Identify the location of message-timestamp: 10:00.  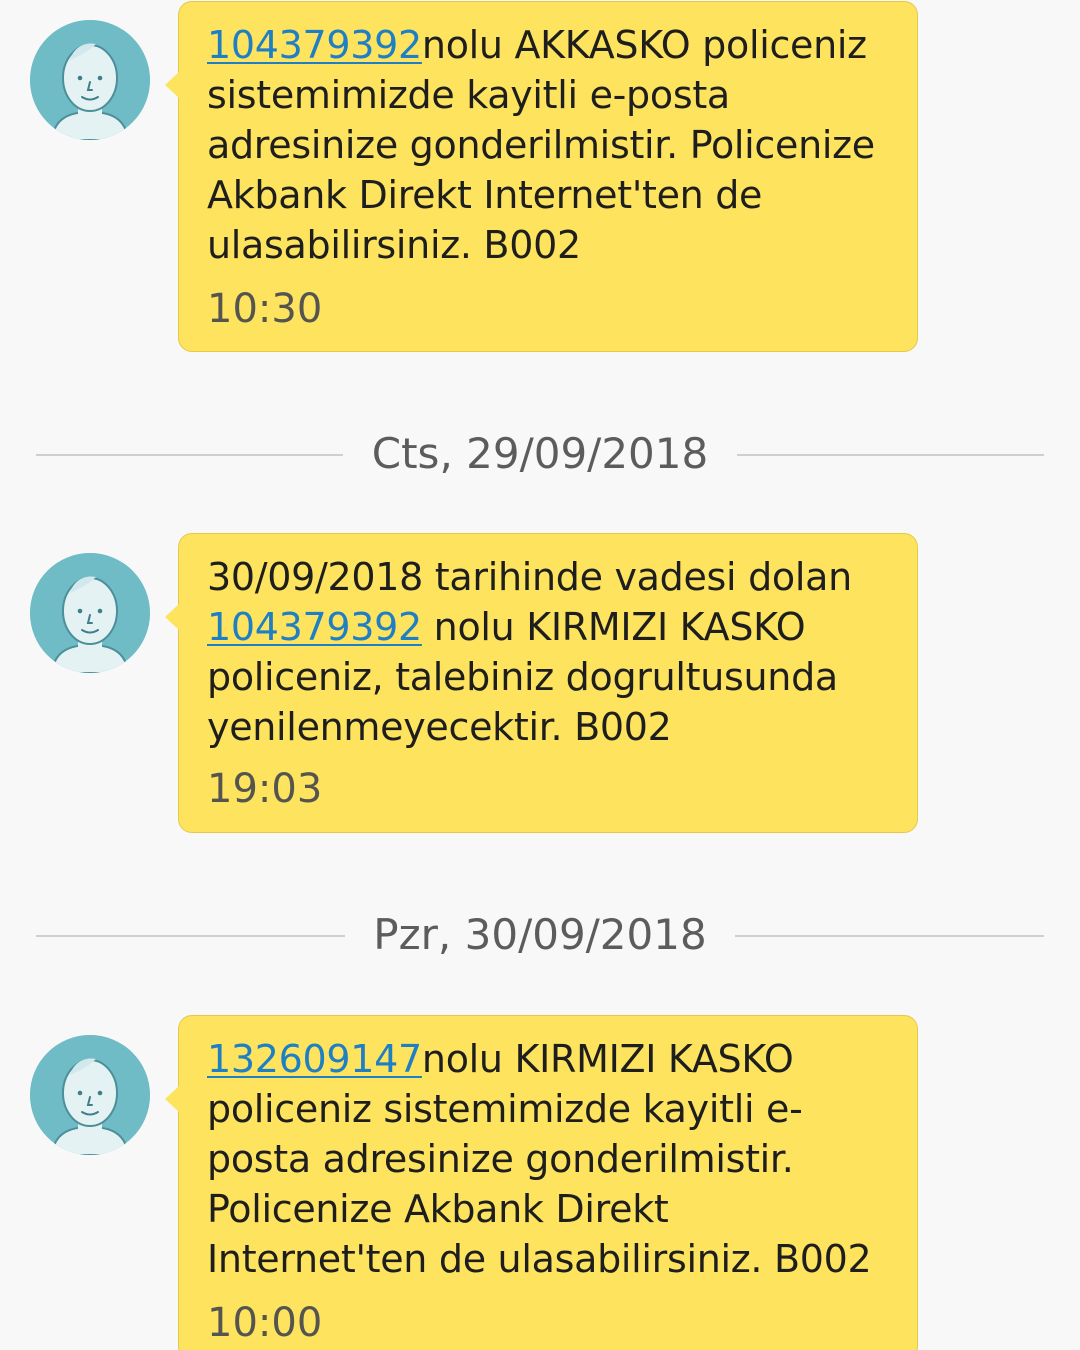
(265, 1323).